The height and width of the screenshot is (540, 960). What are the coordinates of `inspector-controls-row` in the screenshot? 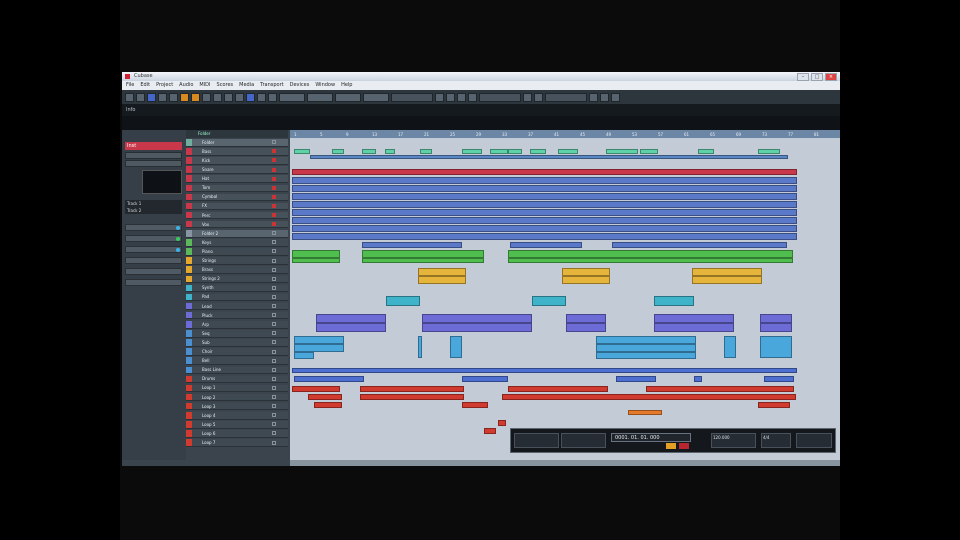 It's located at (153, 163).